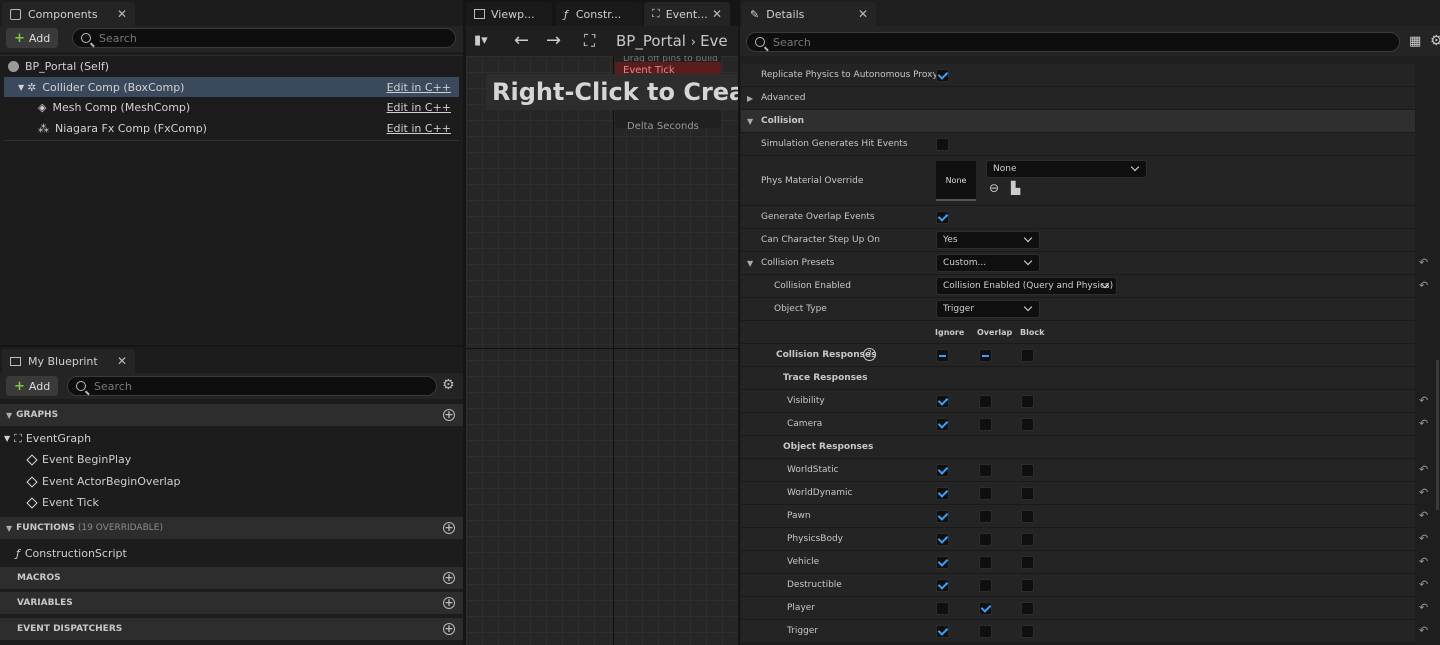 The height and width of the screenshot is (645, 1440). Describe the element at coordinates (32, 38) in the screenshot. I see `components-add-button: + Add` at that location.